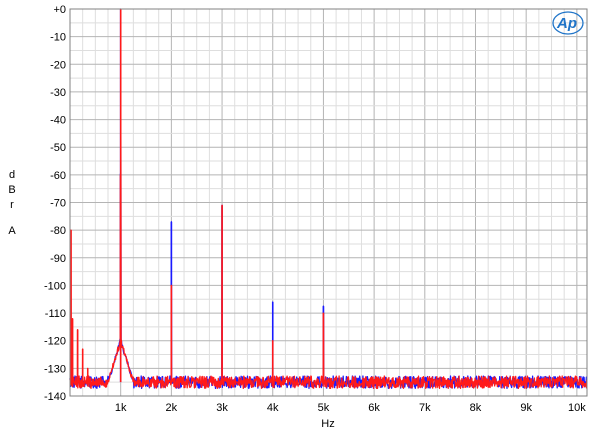 This screenshot has height=435, width=600. Describe the element at coordinates (55, 369) in the screenshot. I see `y-tick-label: -130` at that location.